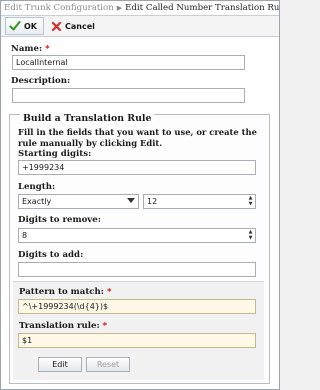  I want to click on pattern-label: Pattern to match: *, so click(65, 292).